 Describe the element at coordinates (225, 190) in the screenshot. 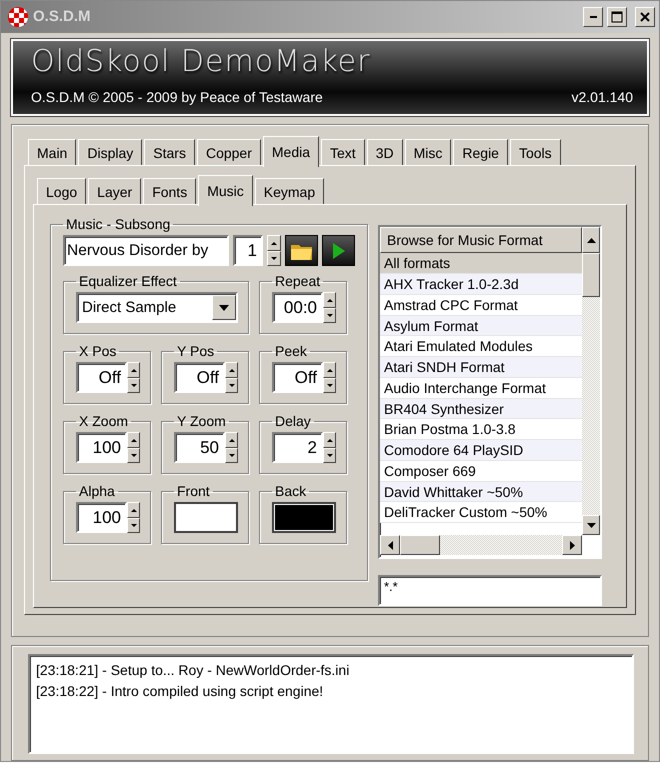

I see `tab: Music` at that location.